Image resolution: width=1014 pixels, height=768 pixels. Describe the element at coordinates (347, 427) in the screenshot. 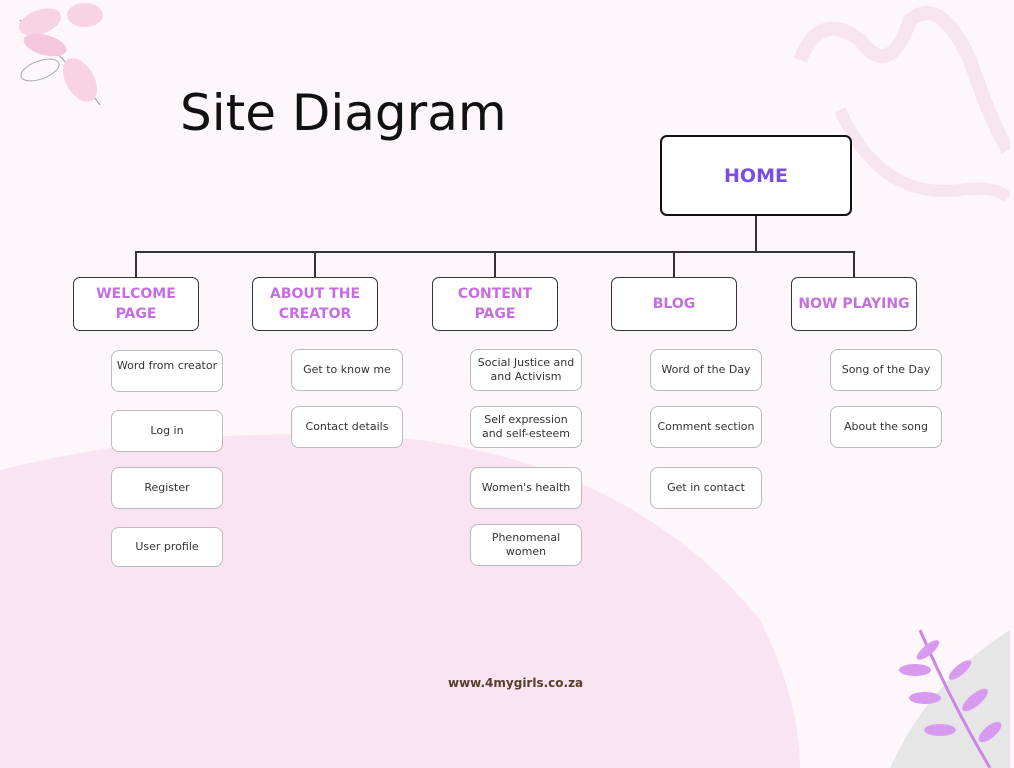

I see `item-contact-details: Contact details` at that location.